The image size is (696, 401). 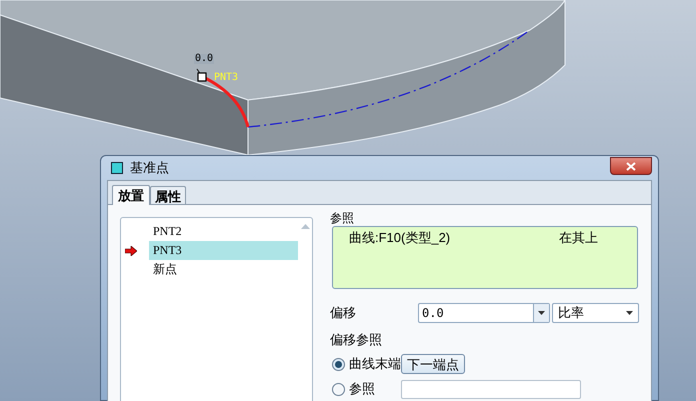 What do you see at coordinates (223, 269) in the screenshot?
I see `list-item: 新点` at bounding box center [223, 269].